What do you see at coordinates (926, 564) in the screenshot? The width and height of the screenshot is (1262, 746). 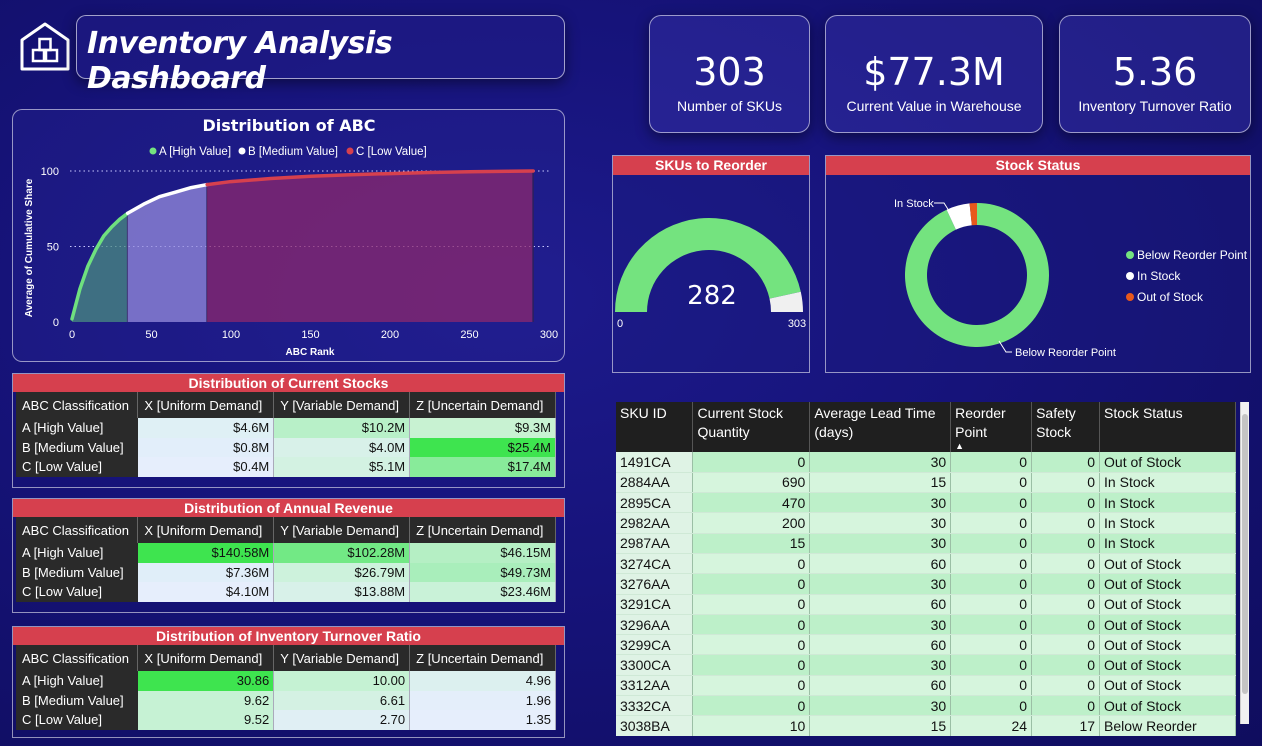 I see `table-row: 3274CA 0 60 0 0 Out of Stock` at bounding box center [926, 564].